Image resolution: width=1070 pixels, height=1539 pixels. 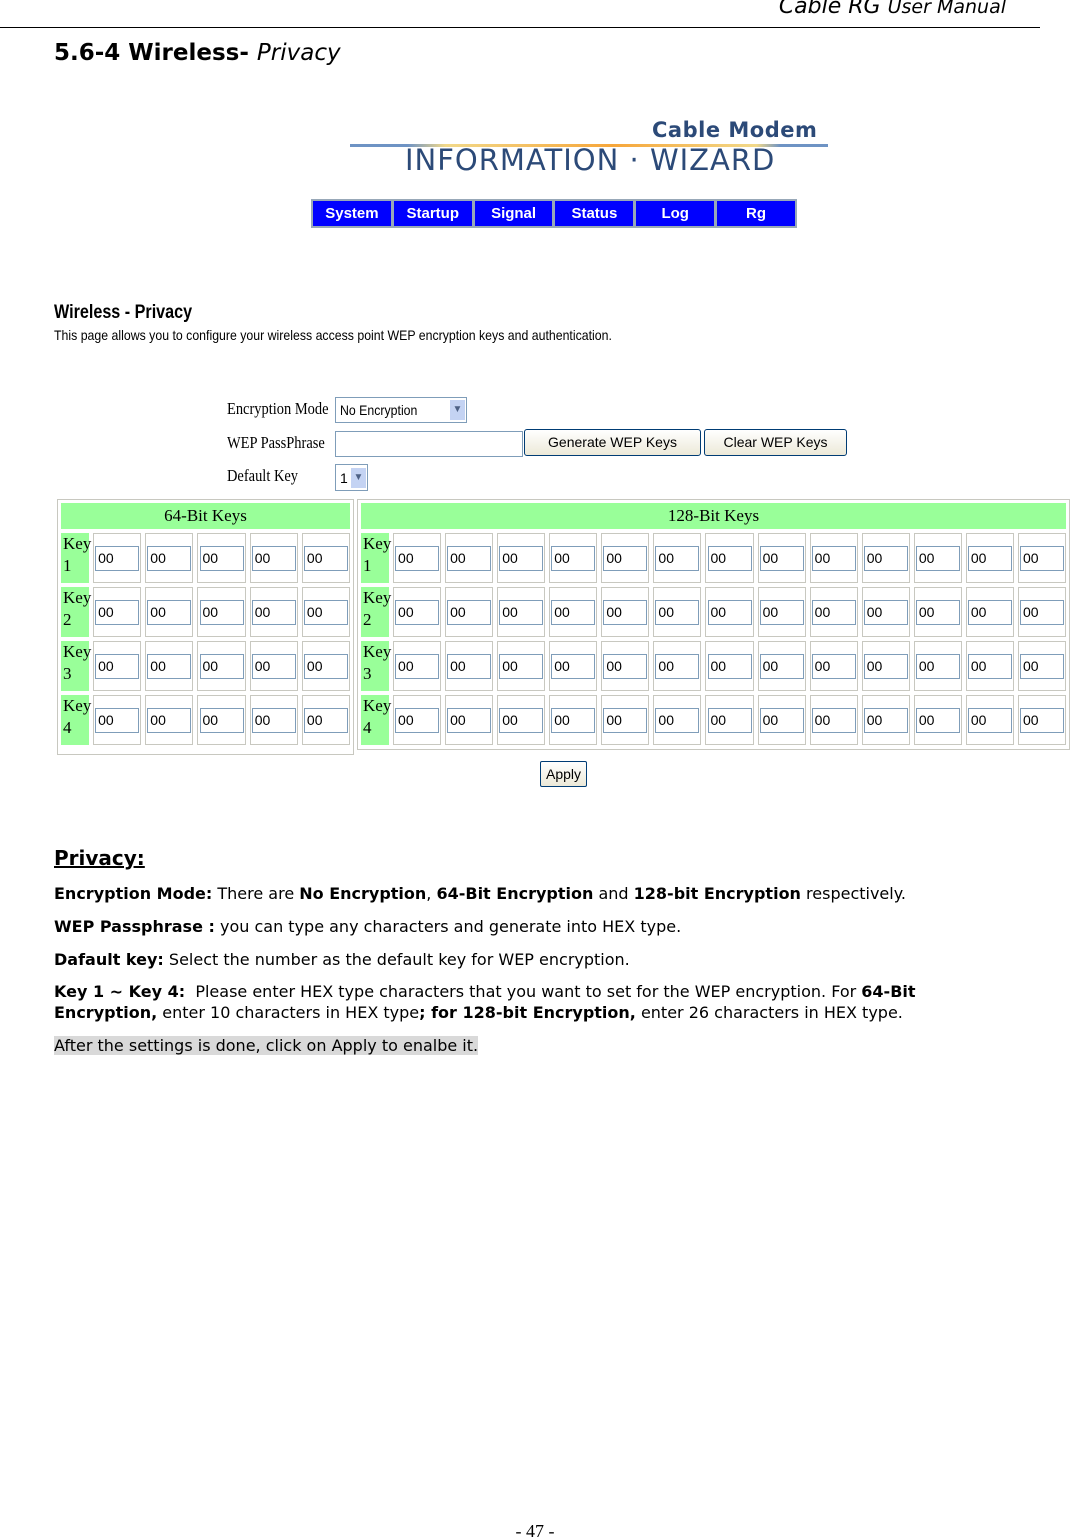 I want to click on tab-log: Log, so click(x=675, y=213).